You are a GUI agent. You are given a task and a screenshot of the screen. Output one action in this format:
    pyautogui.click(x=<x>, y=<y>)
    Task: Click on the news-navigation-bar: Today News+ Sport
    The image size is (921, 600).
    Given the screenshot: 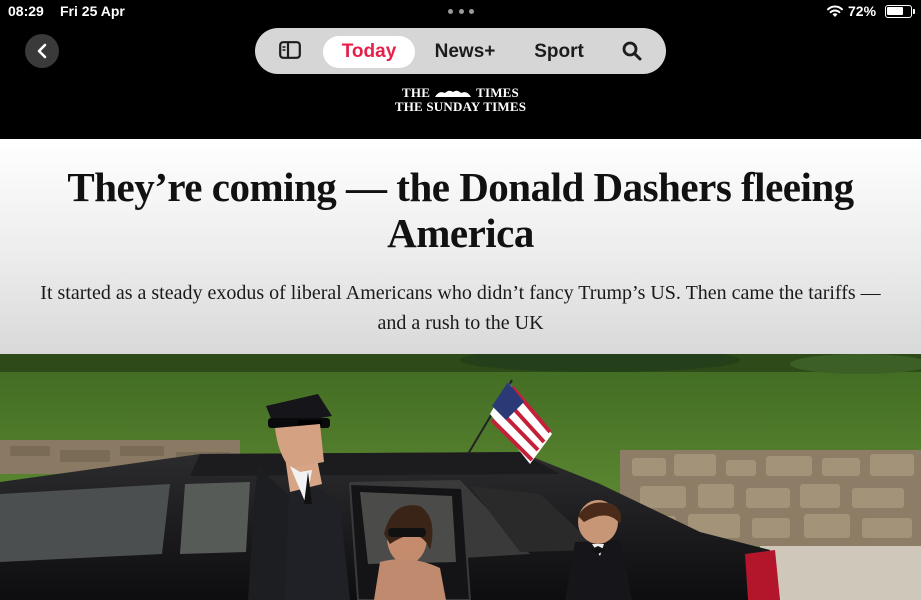 What is the action you would take?
    pyautogui.click(x=460, y=51)
    